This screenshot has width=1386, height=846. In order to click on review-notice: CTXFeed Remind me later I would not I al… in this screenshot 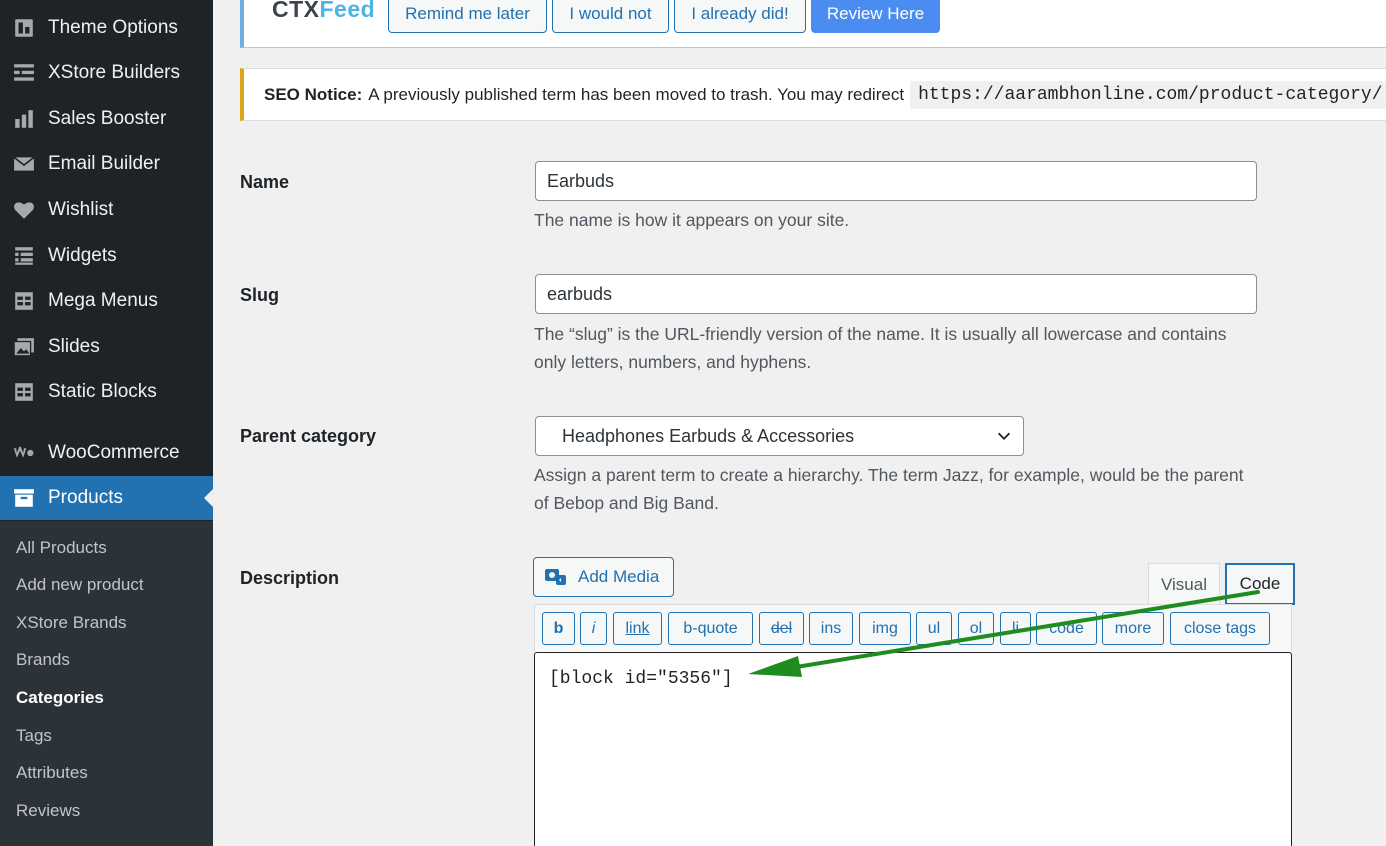, I will do `click(813, 24)`.